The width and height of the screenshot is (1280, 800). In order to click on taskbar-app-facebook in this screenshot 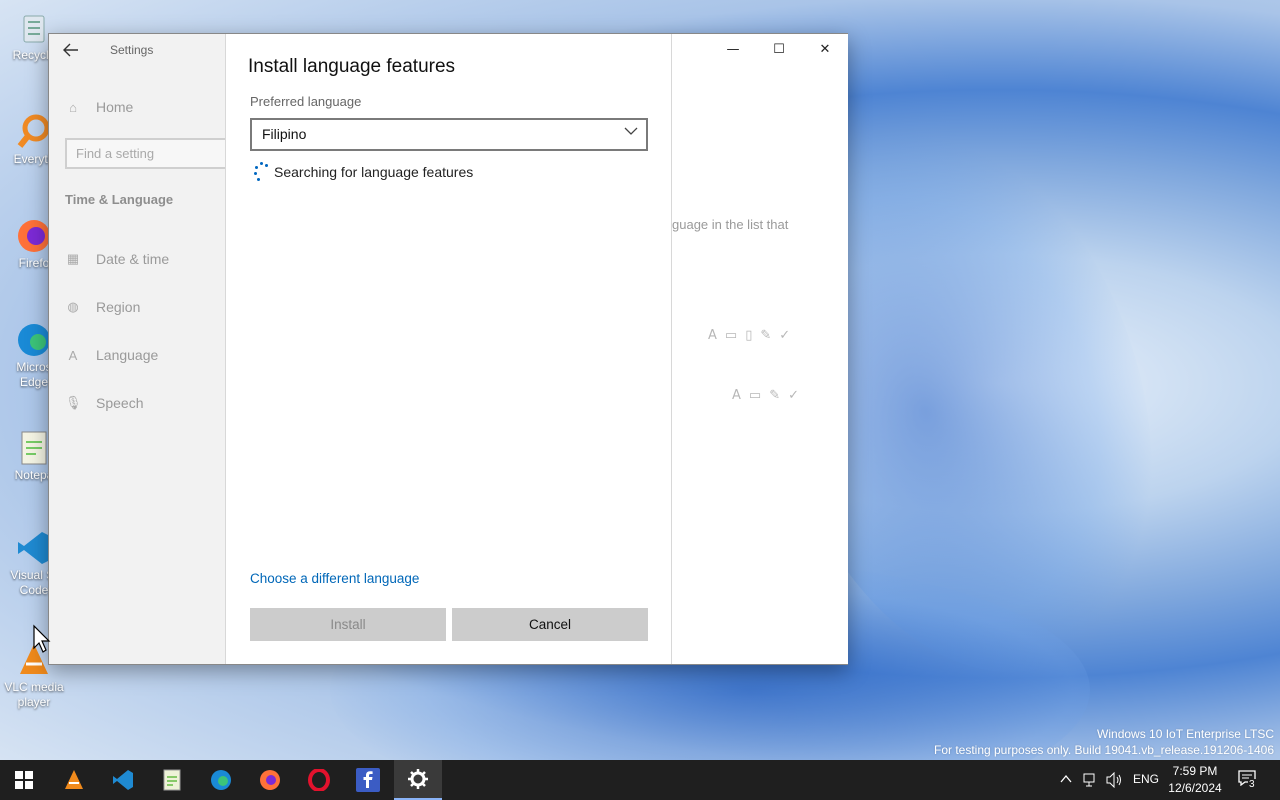, I will do `click(368, 780)`.